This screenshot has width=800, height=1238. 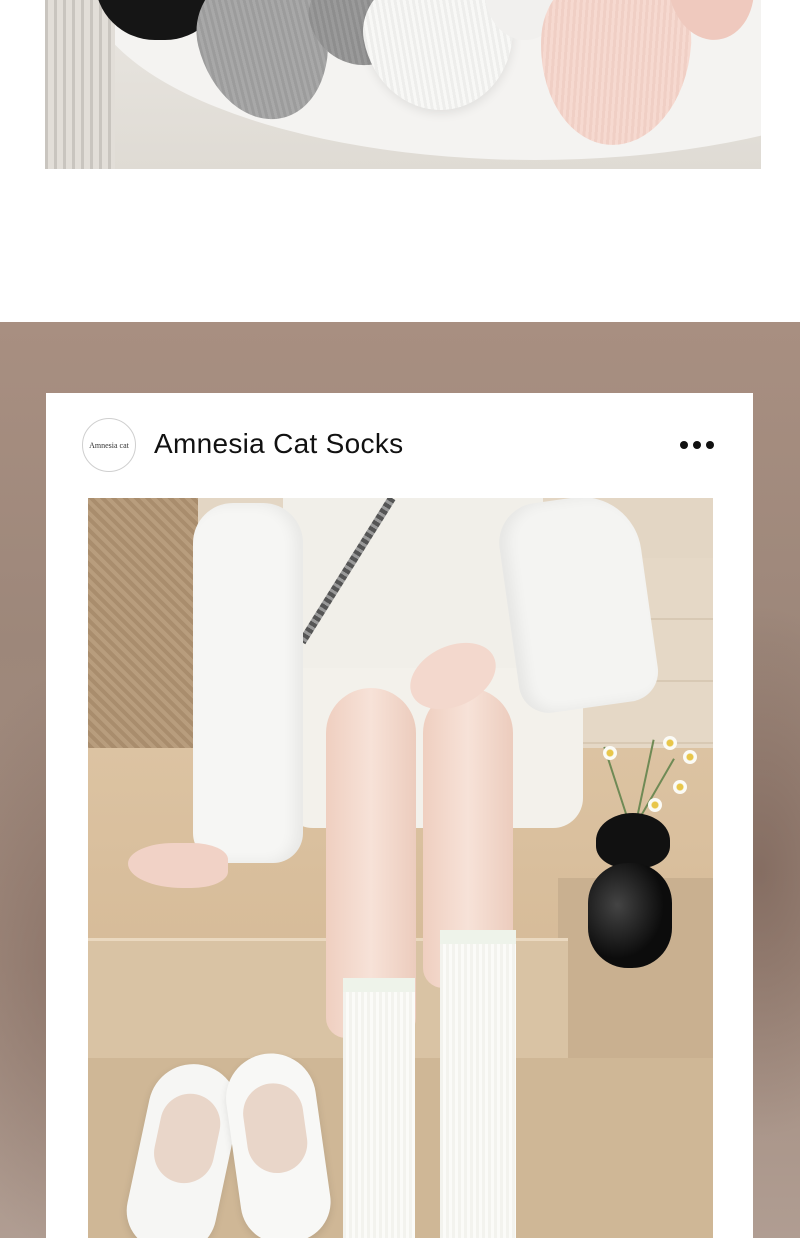 What do you see at coordinates (633, 840) in the screenshot?
I see `vase-top` at bounding box center [633, 840].